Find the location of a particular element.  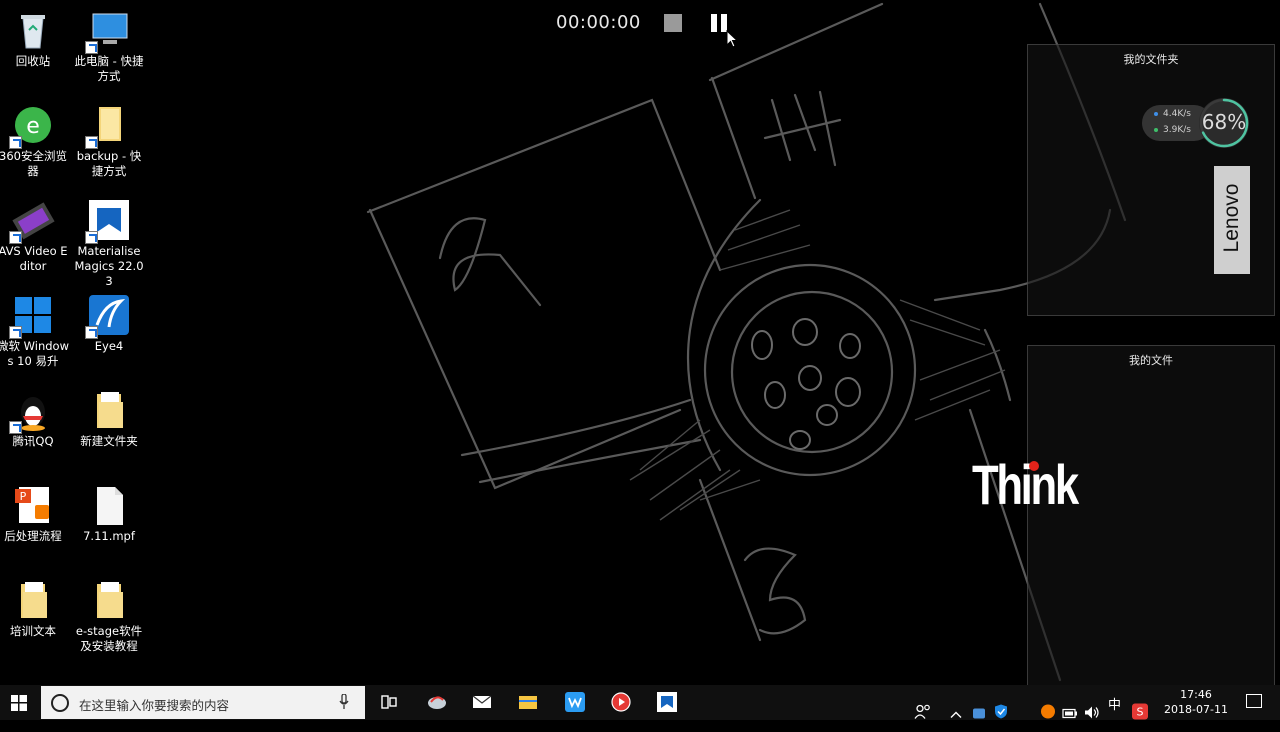

recording-toolbar: 00:00:00 is located at coordinates (648, 21).